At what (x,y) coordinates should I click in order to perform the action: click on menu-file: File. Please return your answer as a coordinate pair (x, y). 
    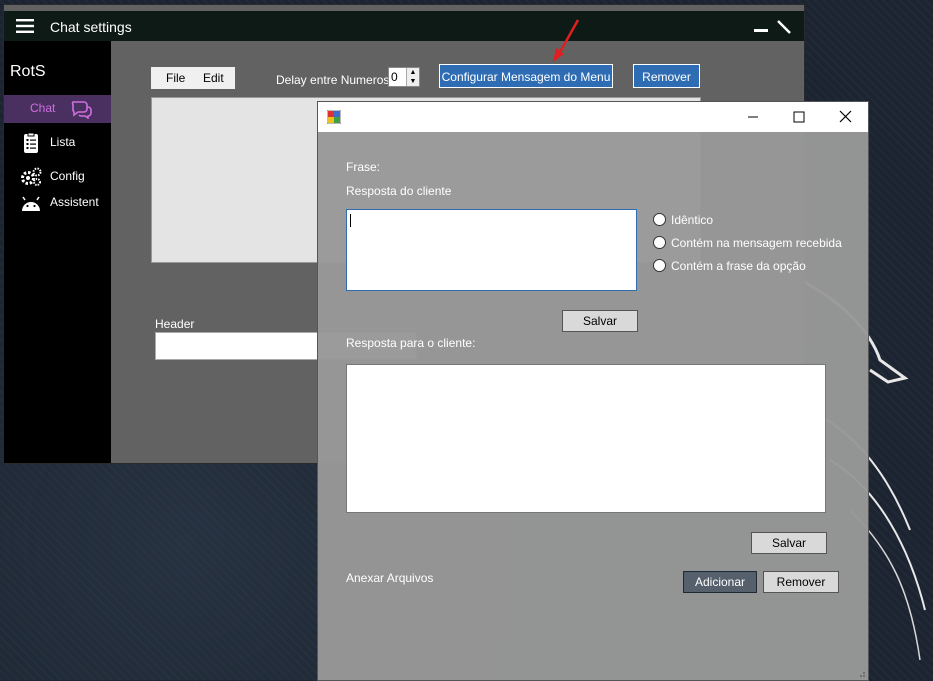
    Looking at the image, I should click on (175, 78).